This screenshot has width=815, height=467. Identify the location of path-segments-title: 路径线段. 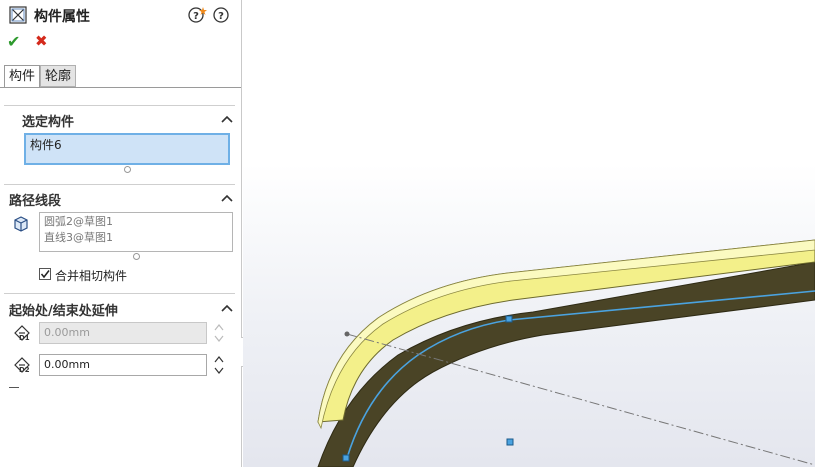
(35, 201).